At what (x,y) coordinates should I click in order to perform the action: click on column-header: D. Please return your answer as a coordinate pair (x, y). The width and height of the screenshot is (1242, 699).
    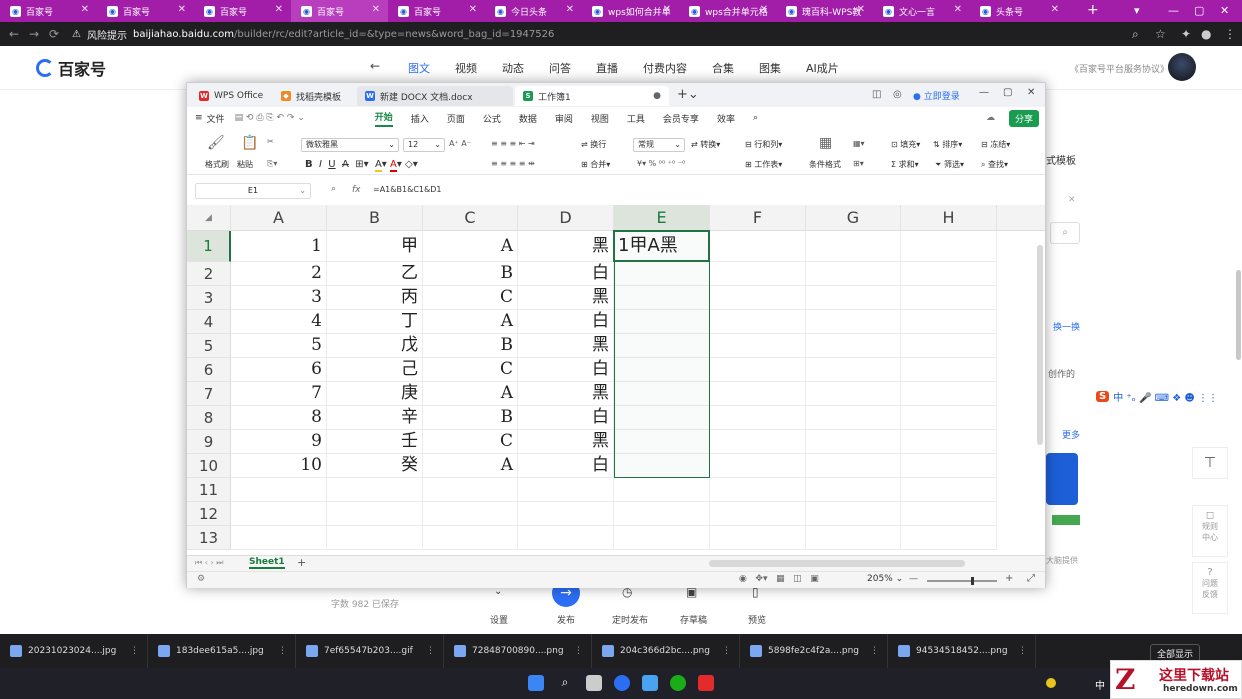
    Looking at the image, I should click on (566, 218).